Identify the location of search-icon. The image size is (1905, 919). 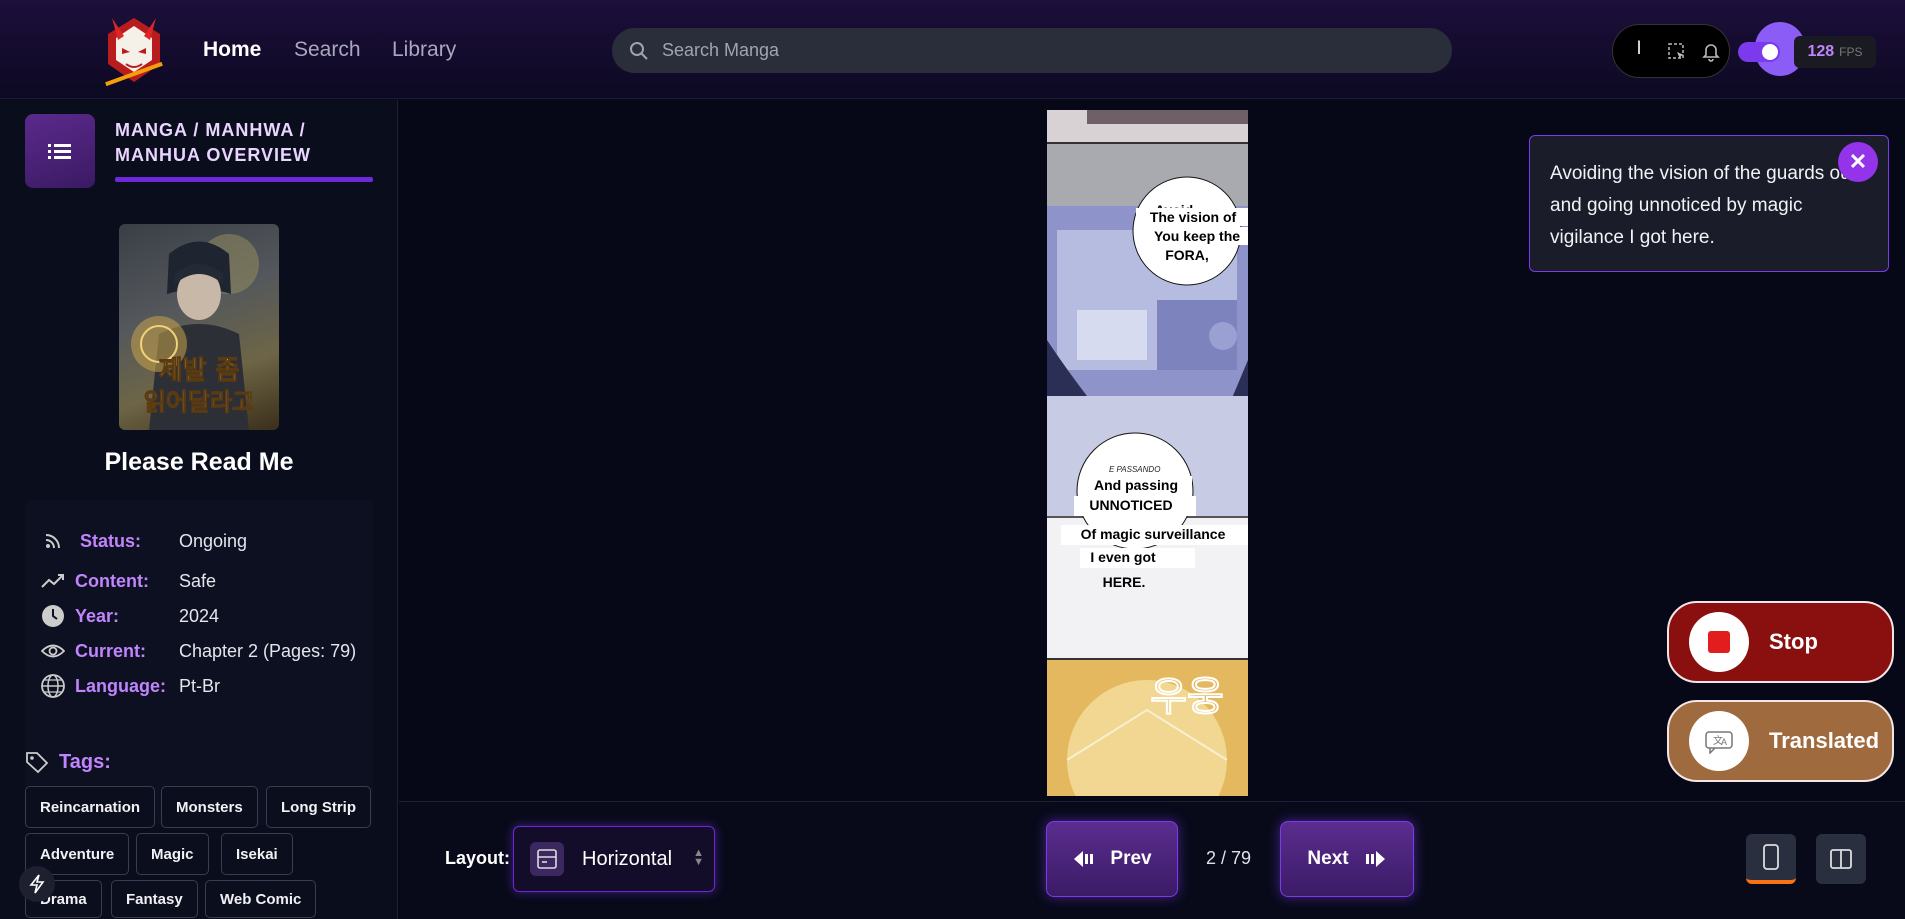
(639, 50).